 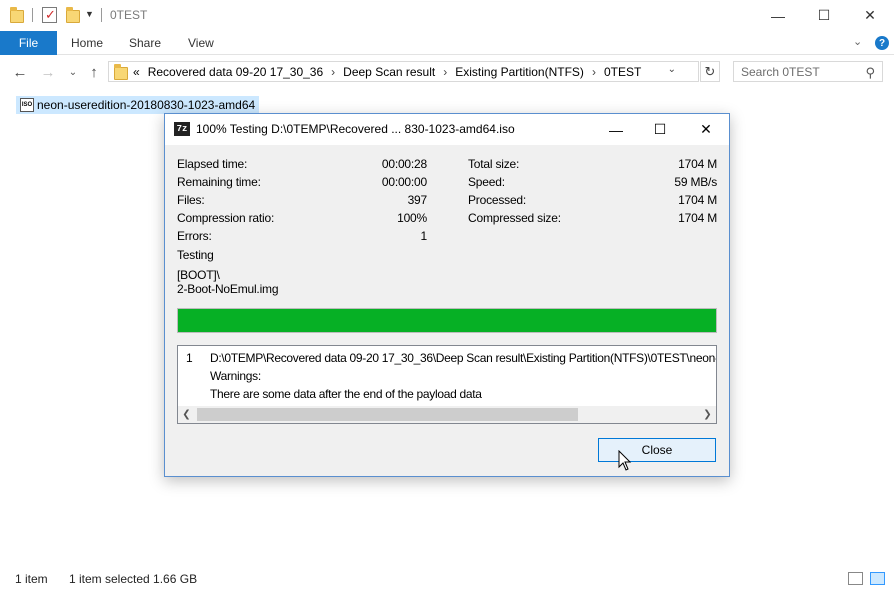 I want to click on files-value: 397, so click(x=417, y=200).